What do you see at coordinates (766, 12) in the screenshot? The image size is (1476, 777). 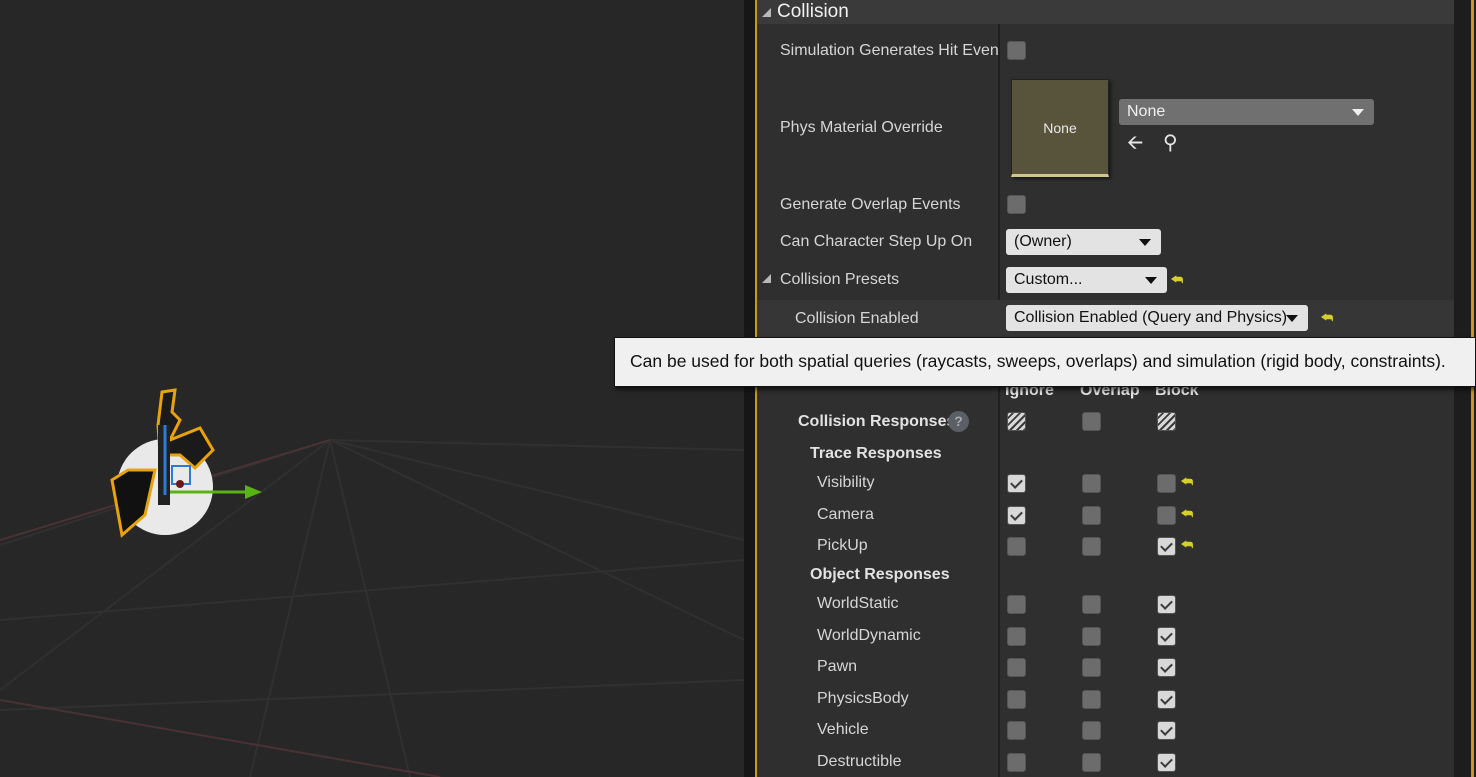 I see `collapse-arrow-icon` at bounding box center [766, 12].